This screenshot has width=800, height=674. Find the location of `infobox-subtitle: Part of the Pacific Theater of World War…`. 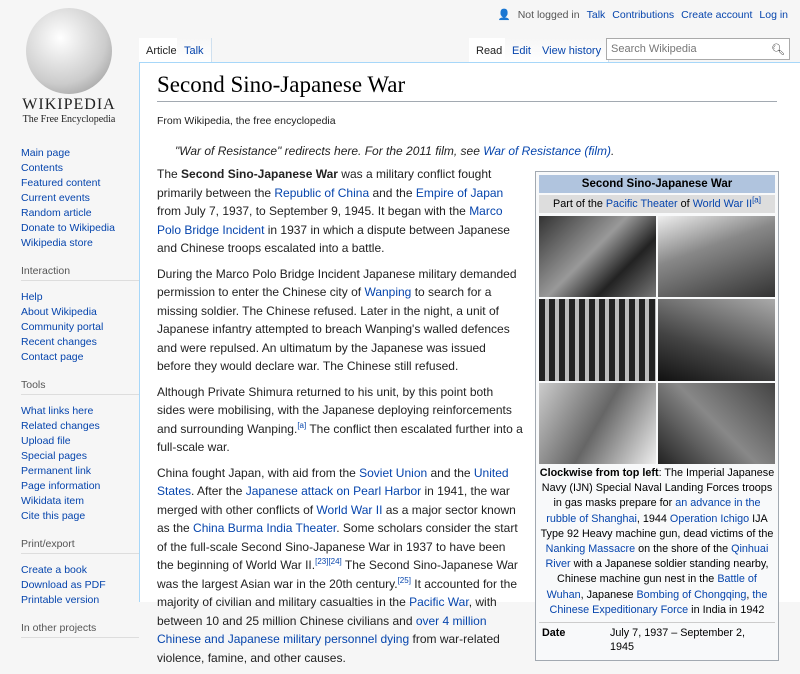

infobox-subtitle: Part of the Pacific Theater of World War… is located at coordinates (657, 204).